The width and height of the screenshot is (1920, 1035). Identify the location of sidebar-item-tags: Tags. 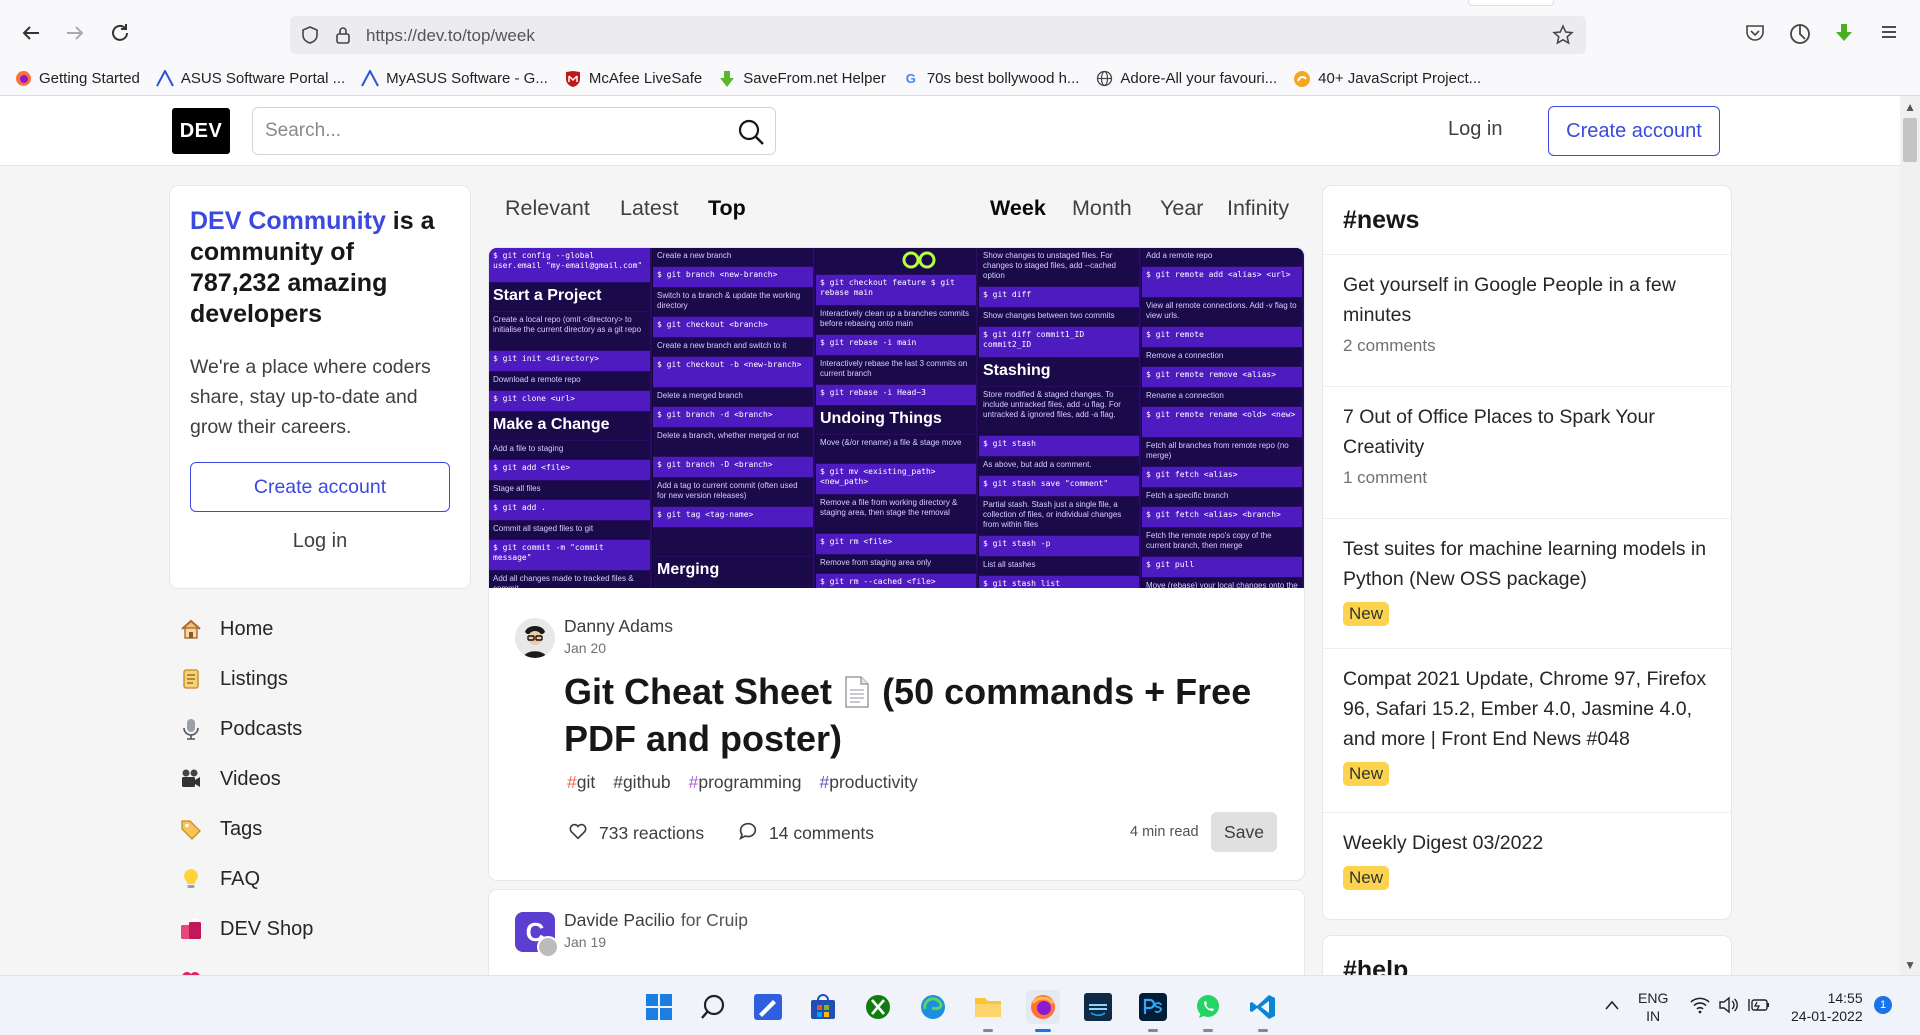
(323, 829).